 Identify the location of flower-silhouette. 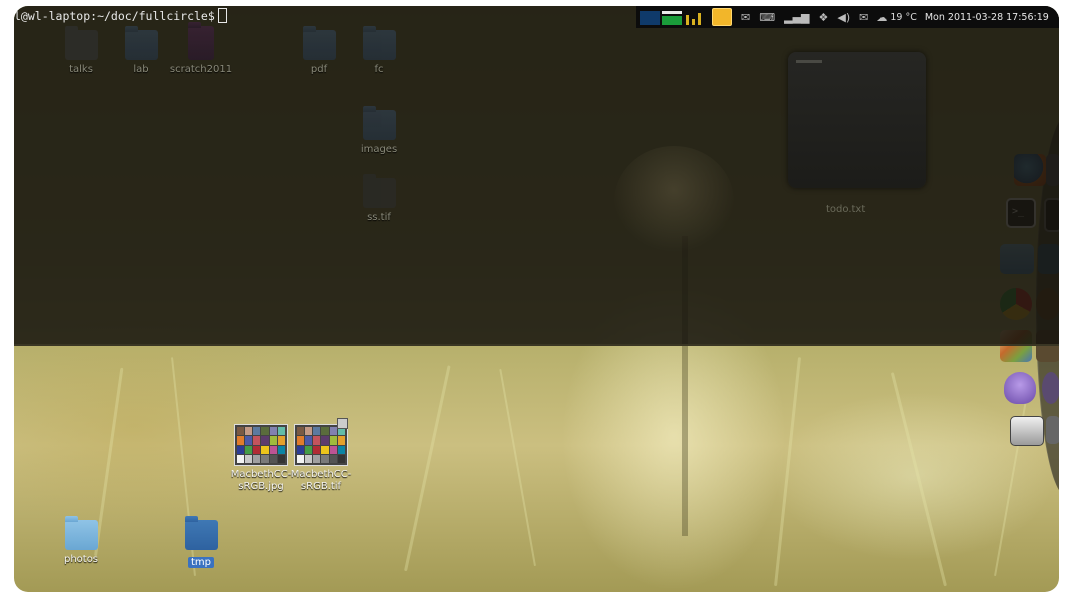
(674, 201).